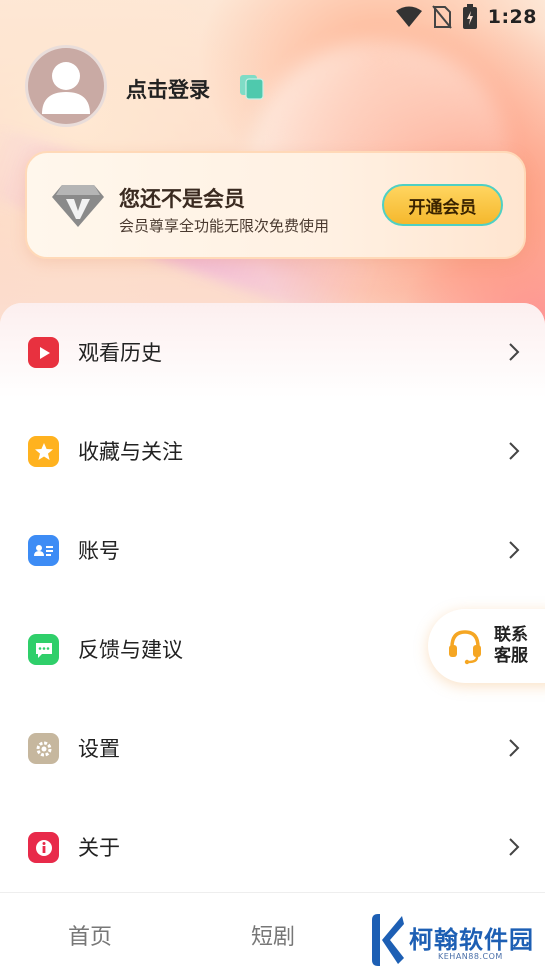  Describe the element at coordinates (470, 956) in the screenshot. I see `watermark-url: KEHAN88.COM` at that location.